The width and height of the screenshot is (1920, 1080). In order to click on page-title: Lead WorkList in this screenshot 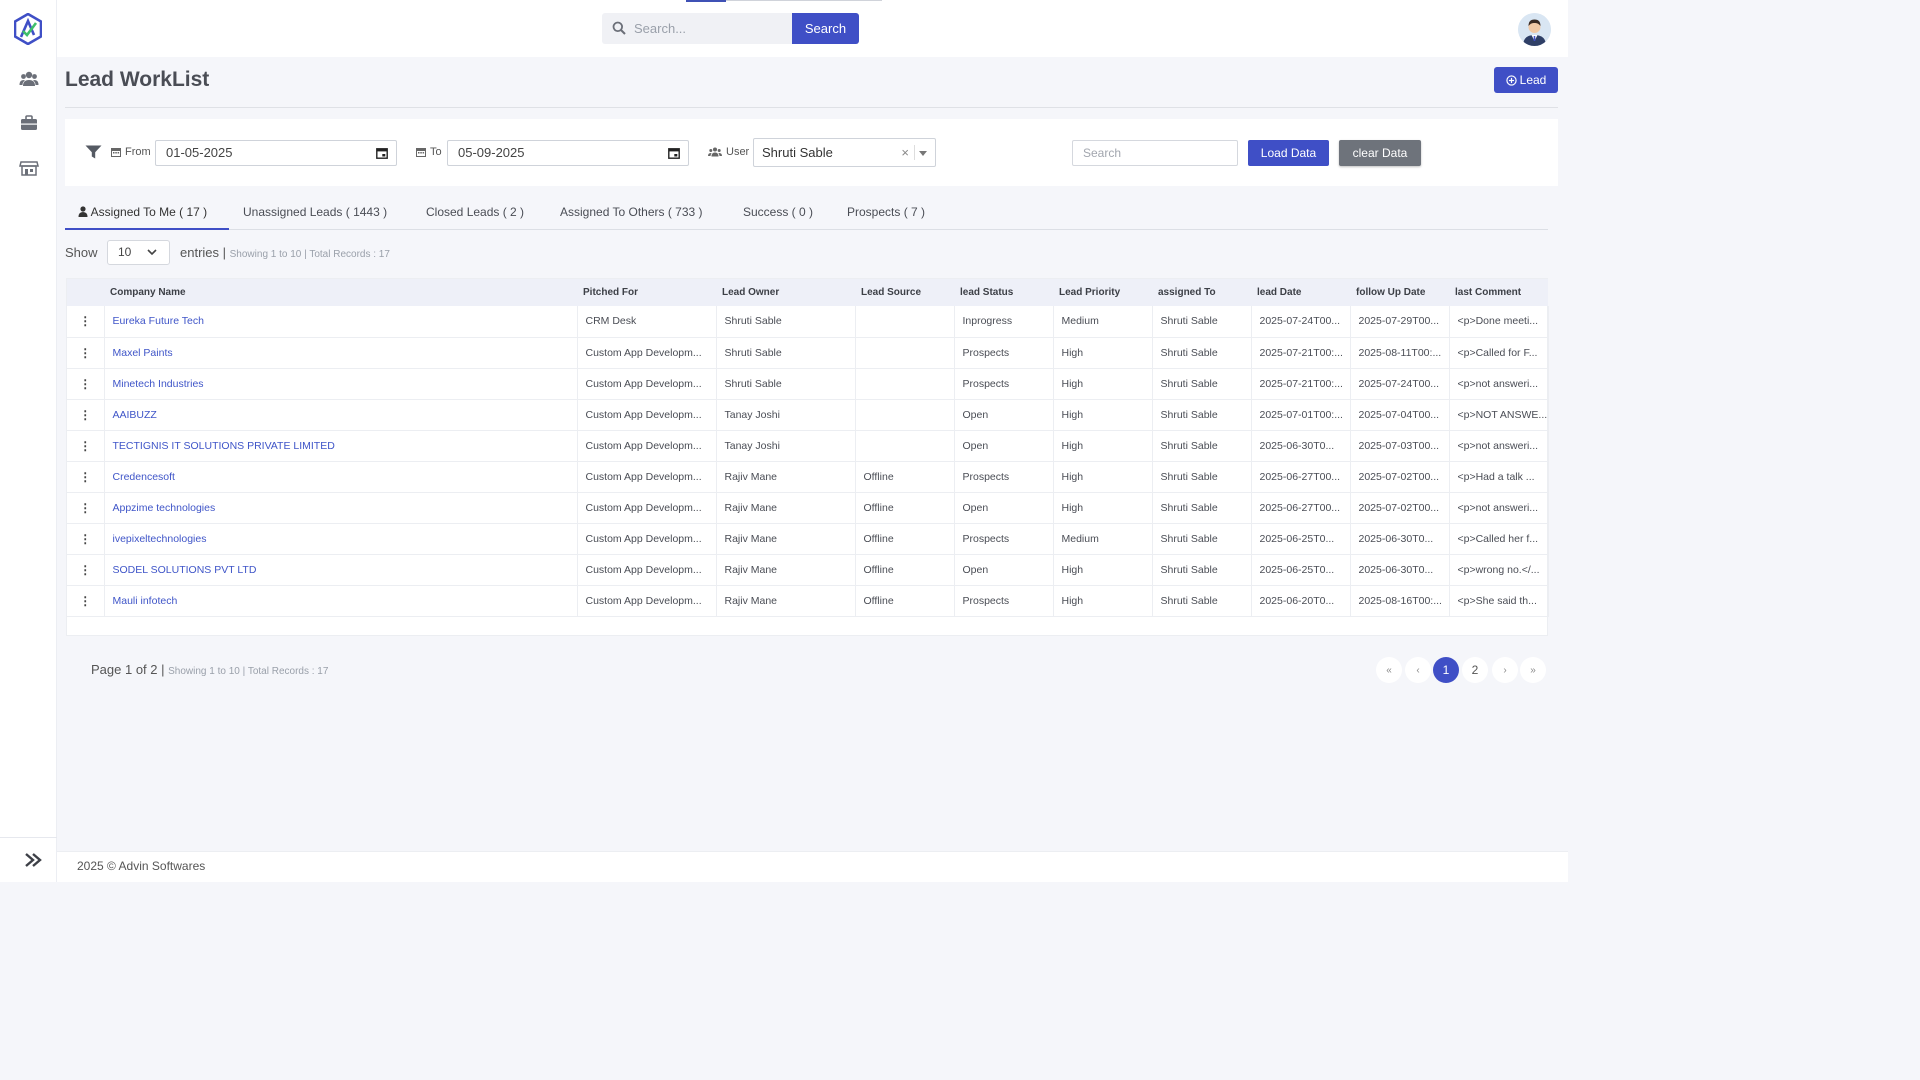, I will do `click(137, 79)`.